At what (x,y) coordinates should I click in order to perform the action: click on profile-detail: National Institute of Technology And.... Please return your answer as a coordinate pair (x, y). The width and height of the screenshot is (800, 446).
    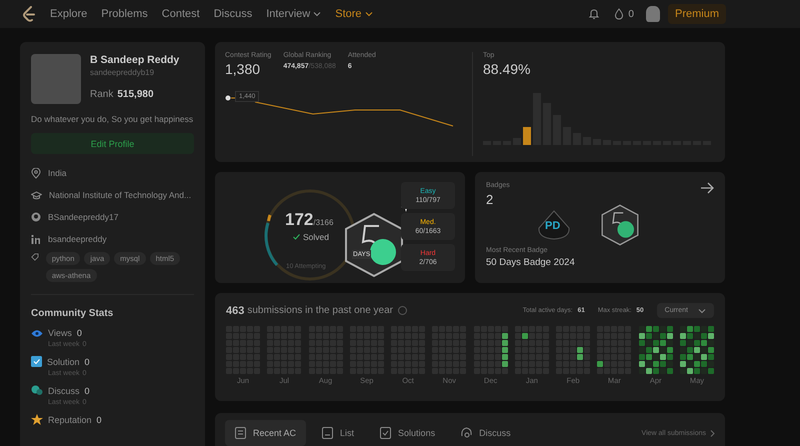
    Looking at the image, I should click on (120, 195).